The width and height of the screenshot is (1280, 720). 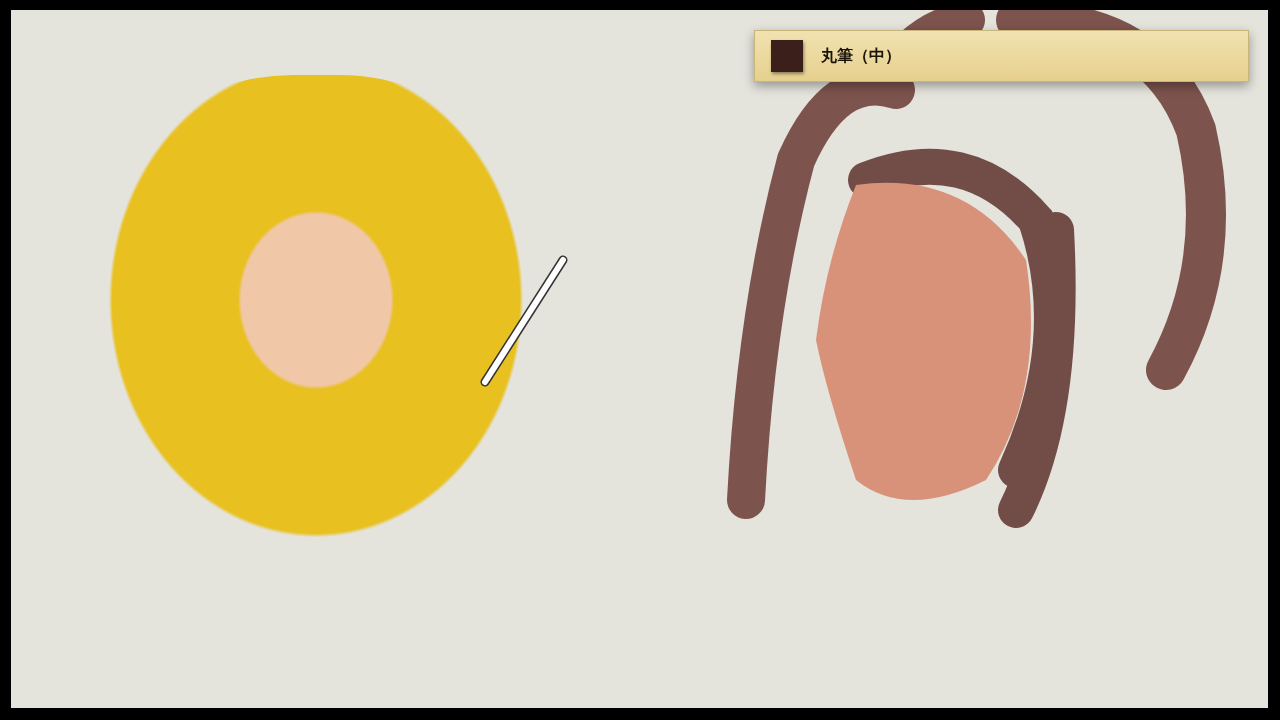 I want to click on brush-name: 丸筆（中）, so click(x=861, y=56).